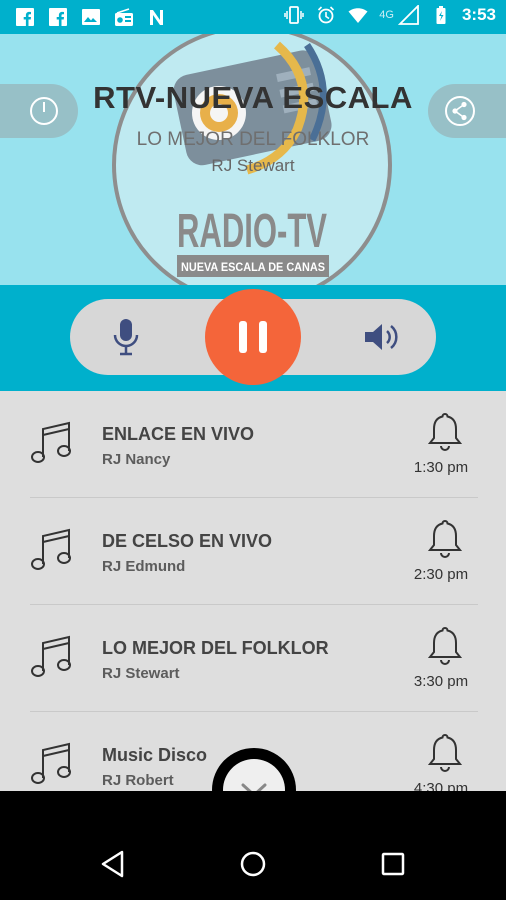 Image resolution: width=506 pixels, height=900 pixels. What do you see at coordinates (294, 15) in the screenshot?
I see `vibrate-icon` at bounding box center [294, 15].